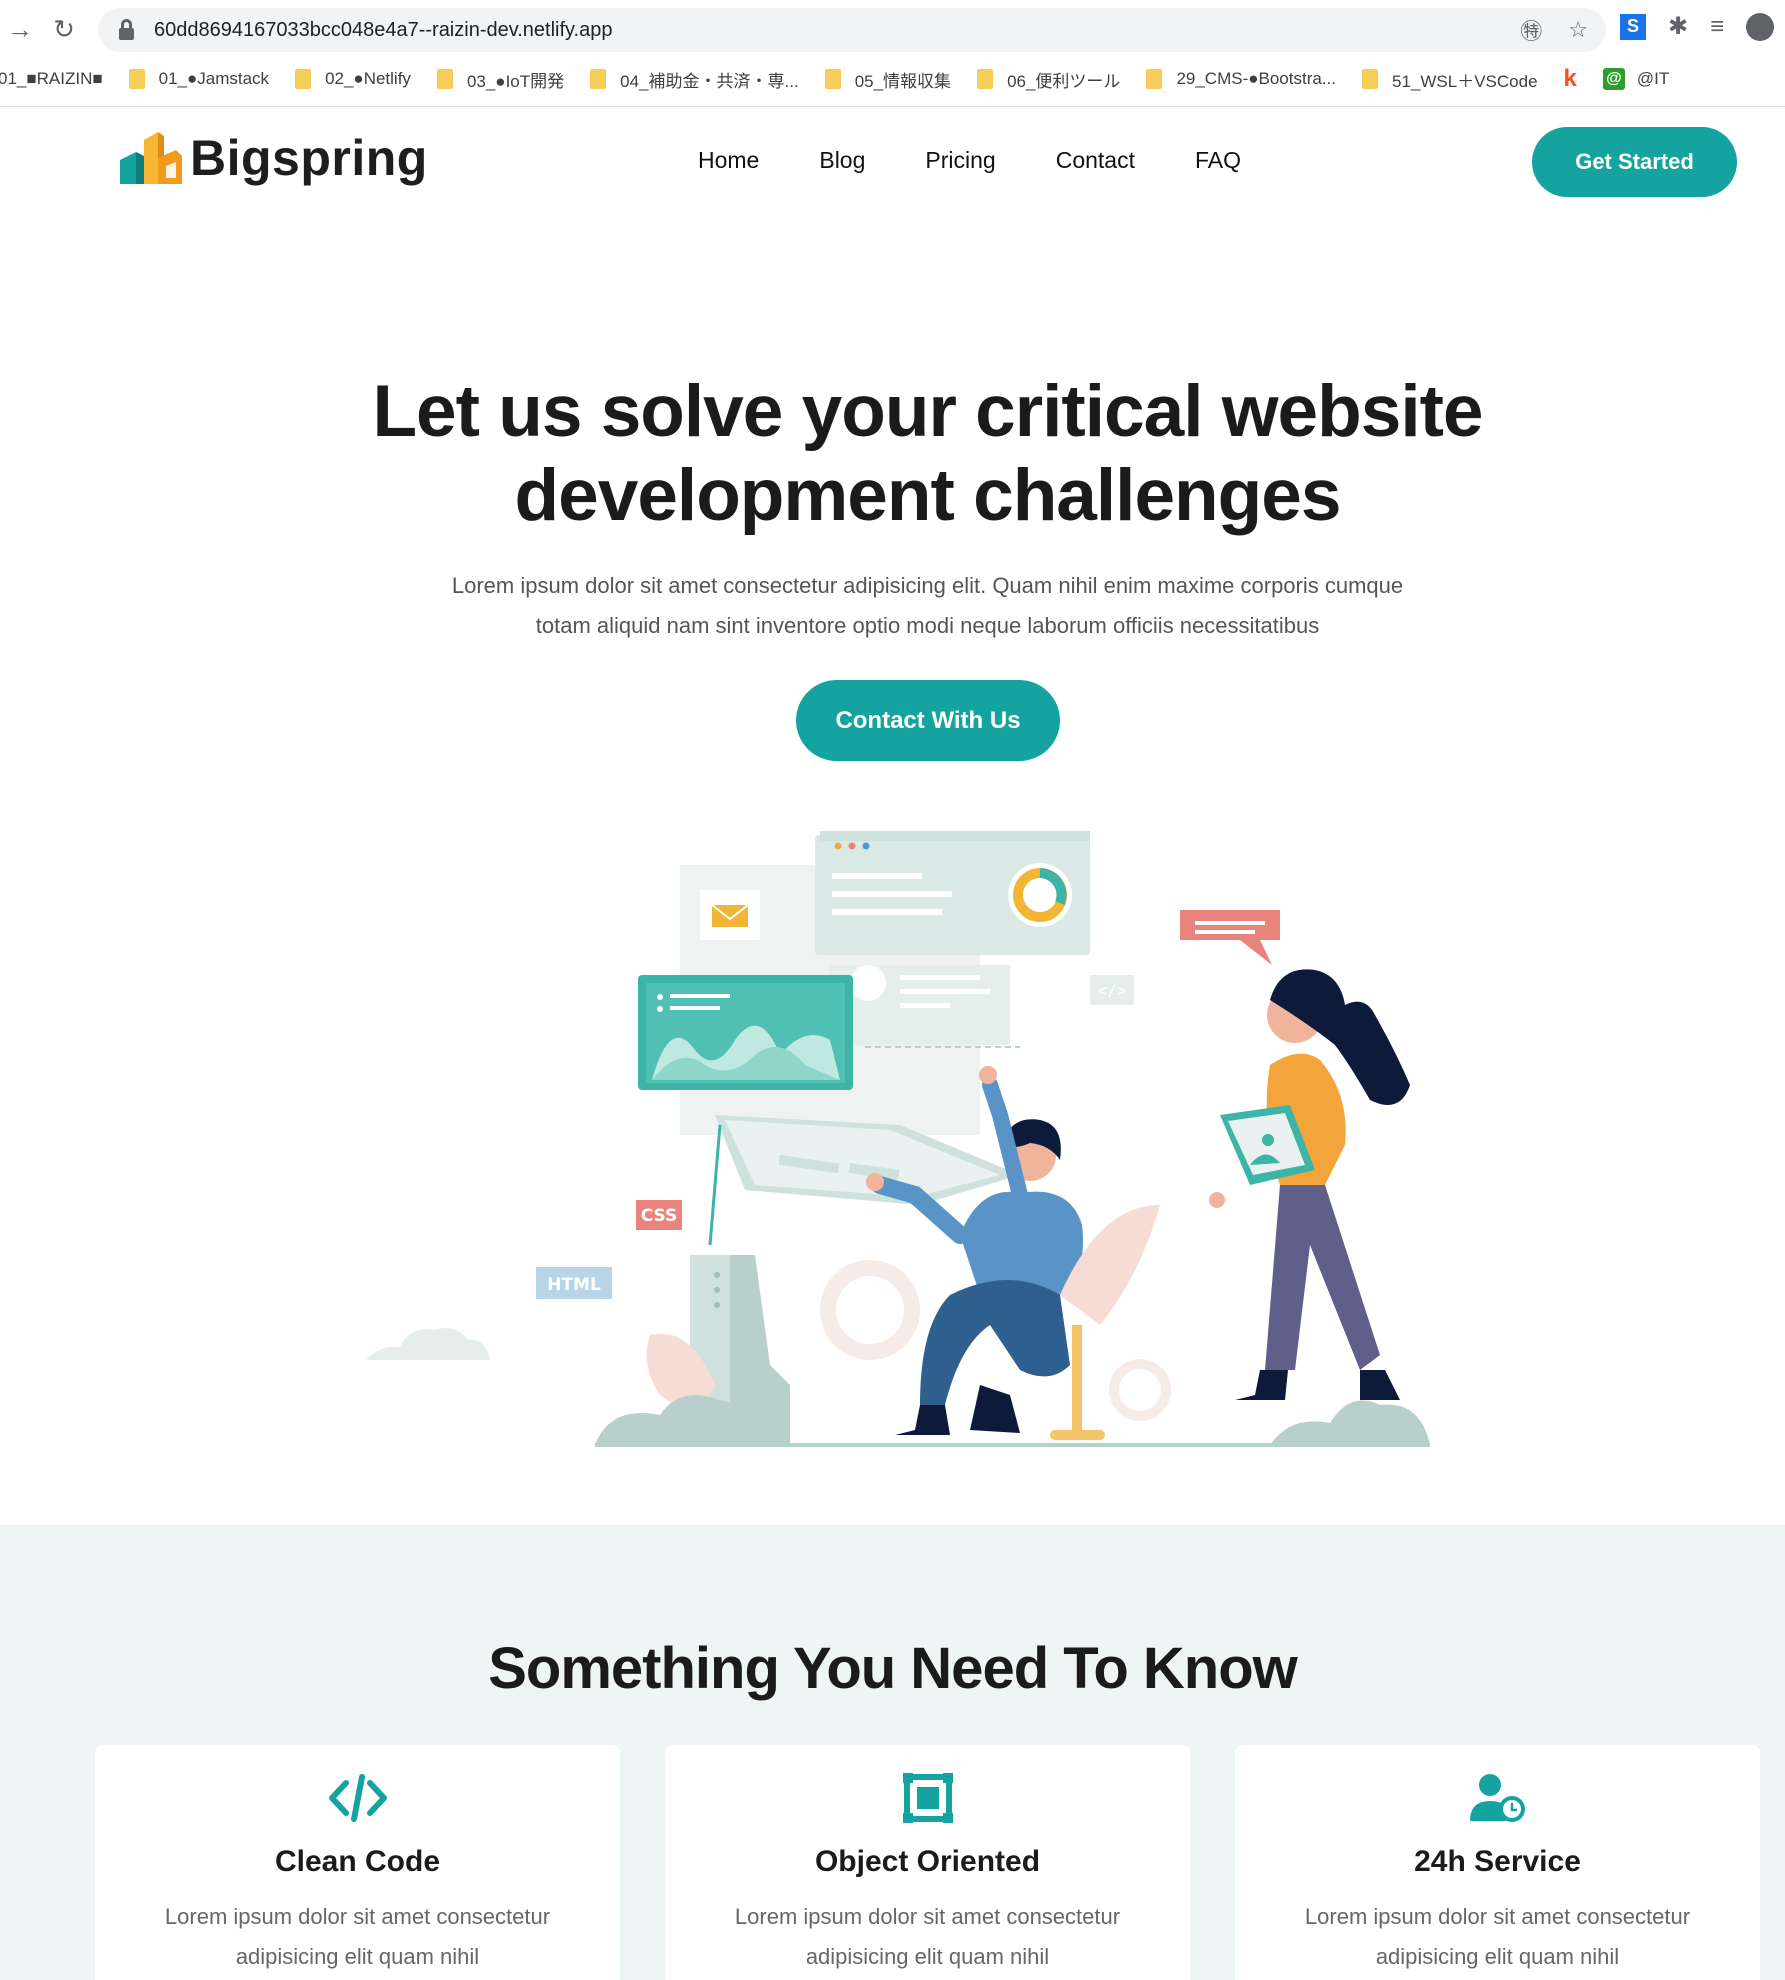 Image resolution: width=1785 pixels, height=1980 pixels. I want to click on nav-faq: FAQ, so click(1218, 160).